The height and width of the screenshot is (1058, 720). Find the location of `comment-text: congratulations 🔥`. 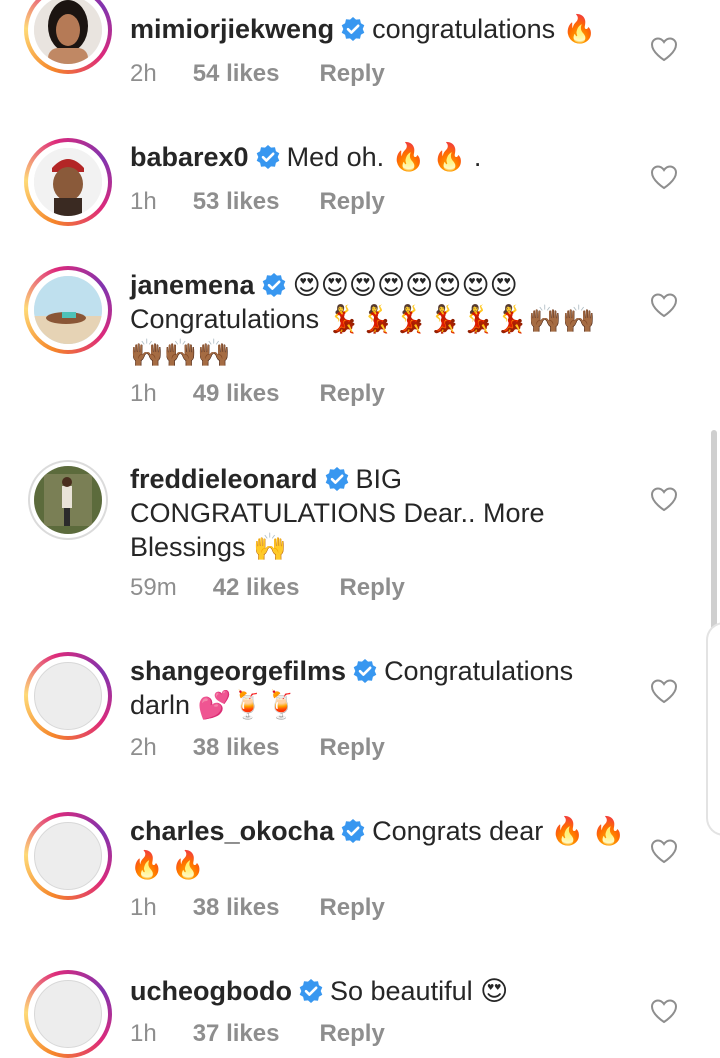

comment-text: congratulations 🔥 is located at coordinates (484, 29).